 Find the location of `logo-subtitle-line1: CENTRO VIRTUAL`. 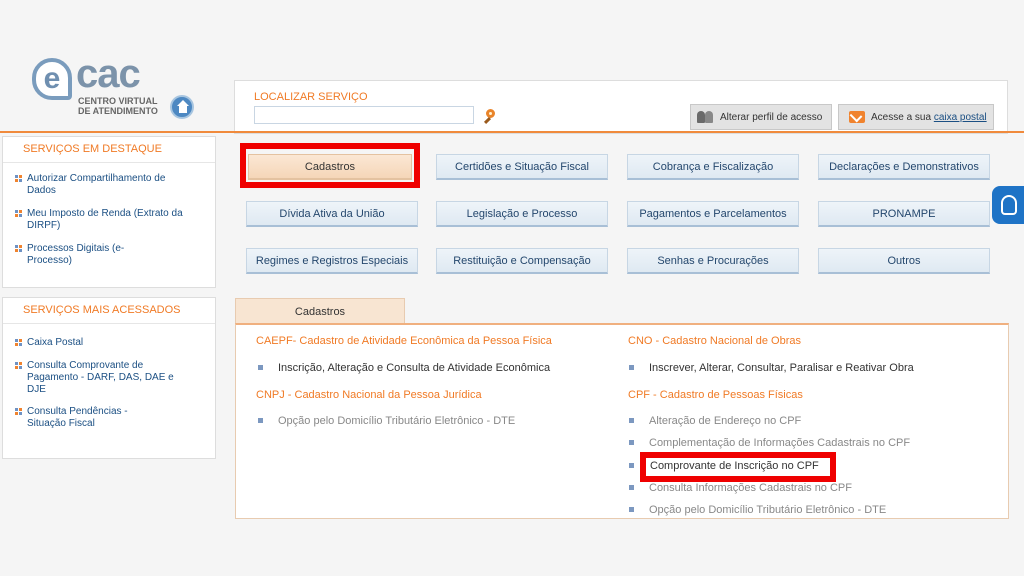

logo-subtitle-line1: CENTRO VIRTUAL is located at coordinates (118, 101).